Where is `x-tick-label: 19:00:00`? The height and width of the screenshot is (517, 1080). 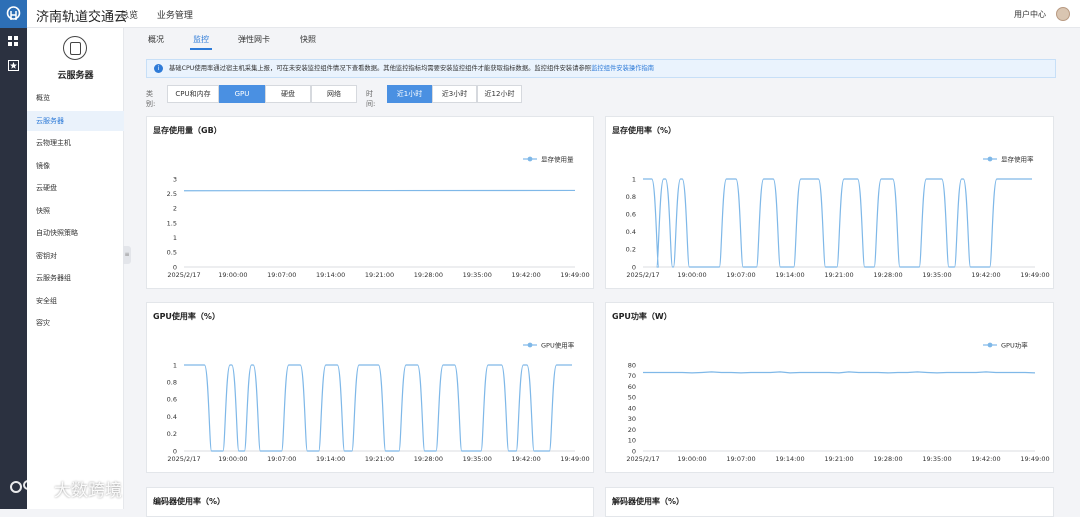
x-tick-label: 19:00:00 is located at coordinates (232, 459).